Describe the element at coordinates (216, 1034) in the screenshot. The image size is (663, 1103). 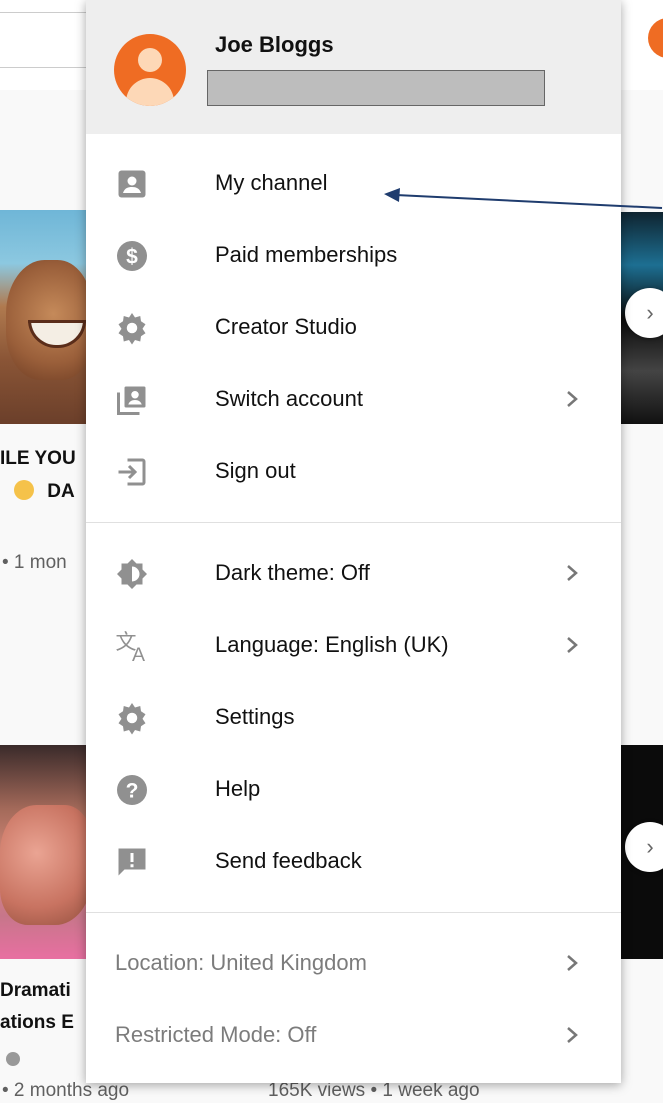
I see `menu-item-label: Restricted Mode: Off` at that location.